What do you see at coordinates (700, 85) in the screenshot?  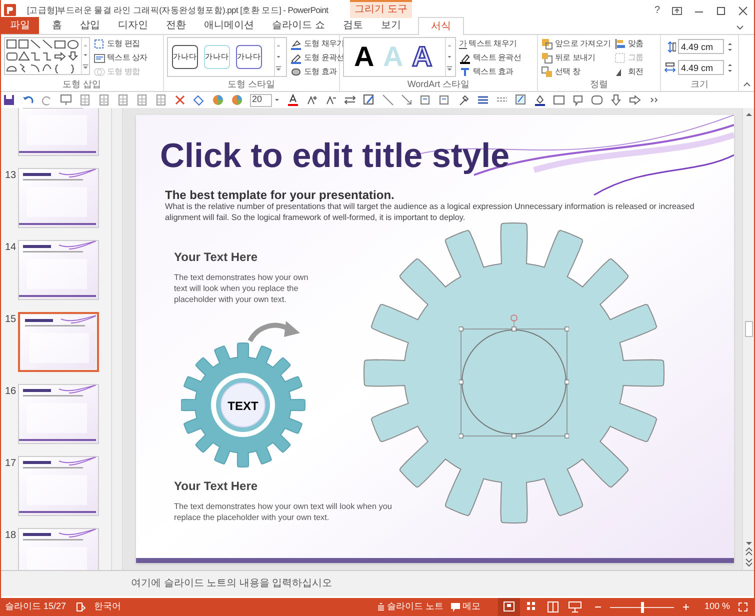 I see `group-label: 크기` at bounding box center [700, 85].